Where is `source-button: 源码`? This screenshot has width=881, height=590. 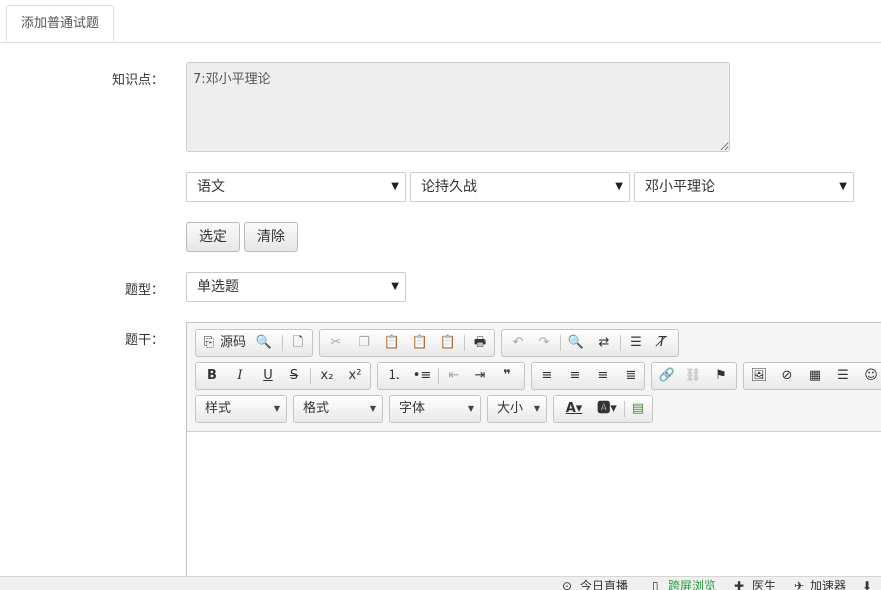
source-button: 源码 is located at coordinates (233, 343).